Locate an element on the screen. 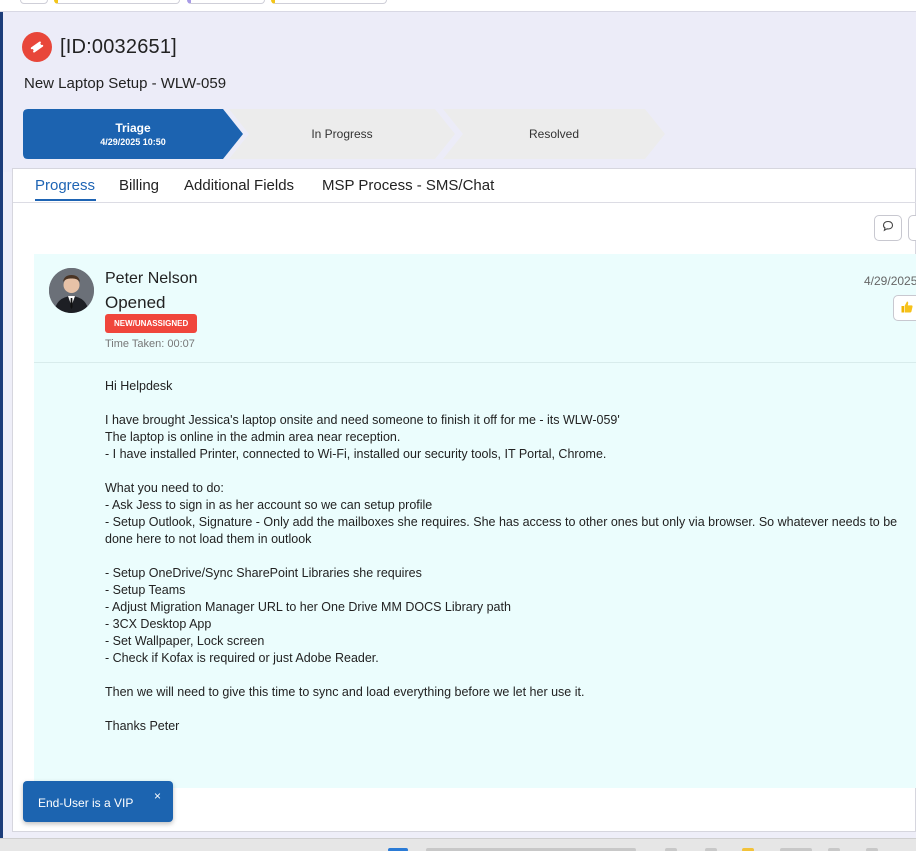  close-icon: × is located at coordinates (157, 796).